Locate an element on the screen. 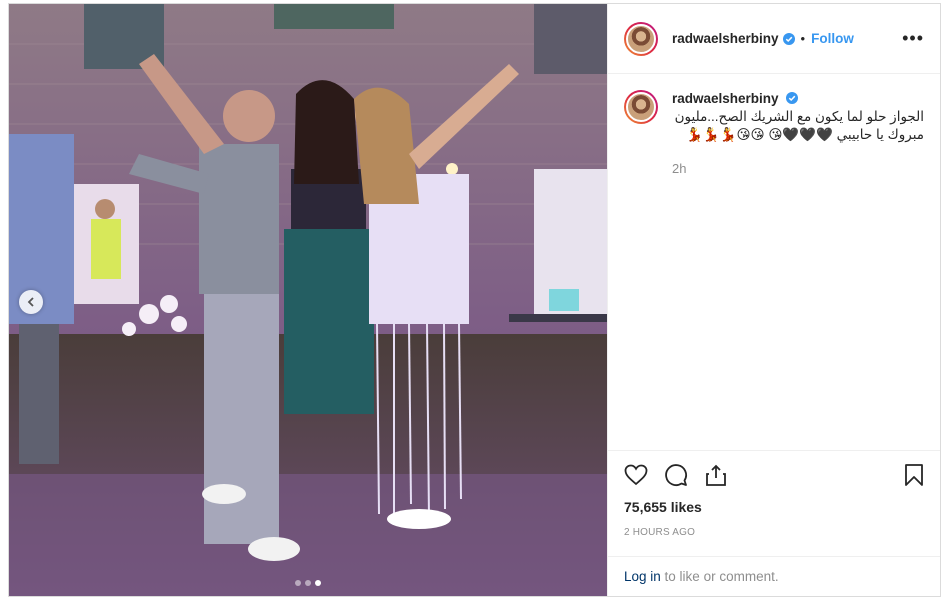 The width and height of the screenshot is (945, 599). username-link: radwaelsherbiny is located at coordinates (725, 38).